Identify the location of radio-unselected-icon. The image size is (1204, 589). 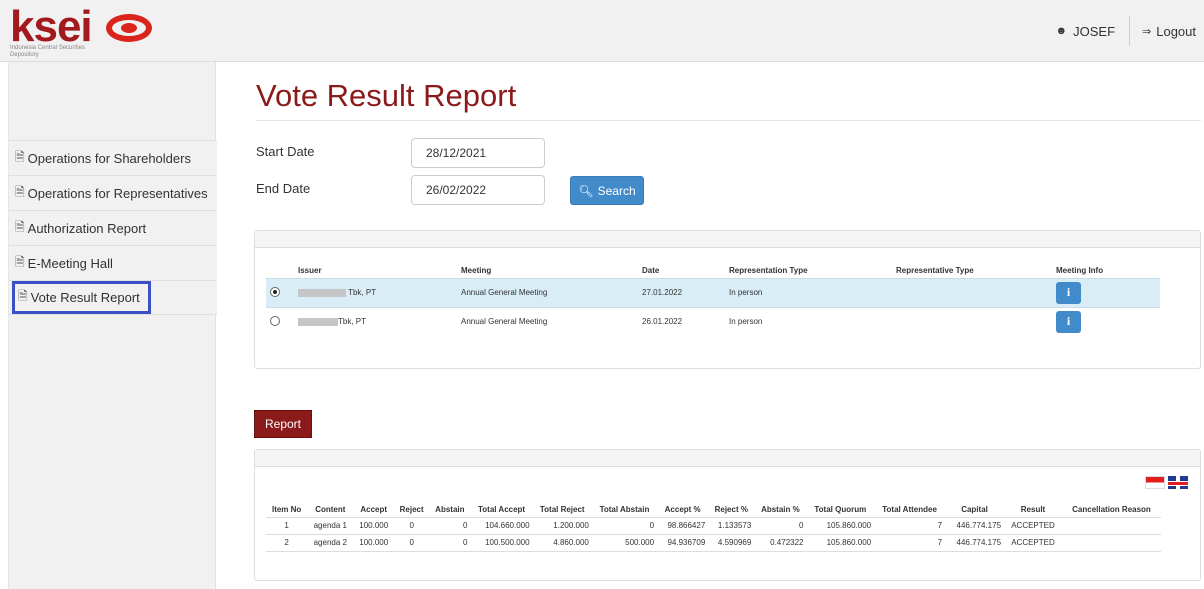
(275, 320).